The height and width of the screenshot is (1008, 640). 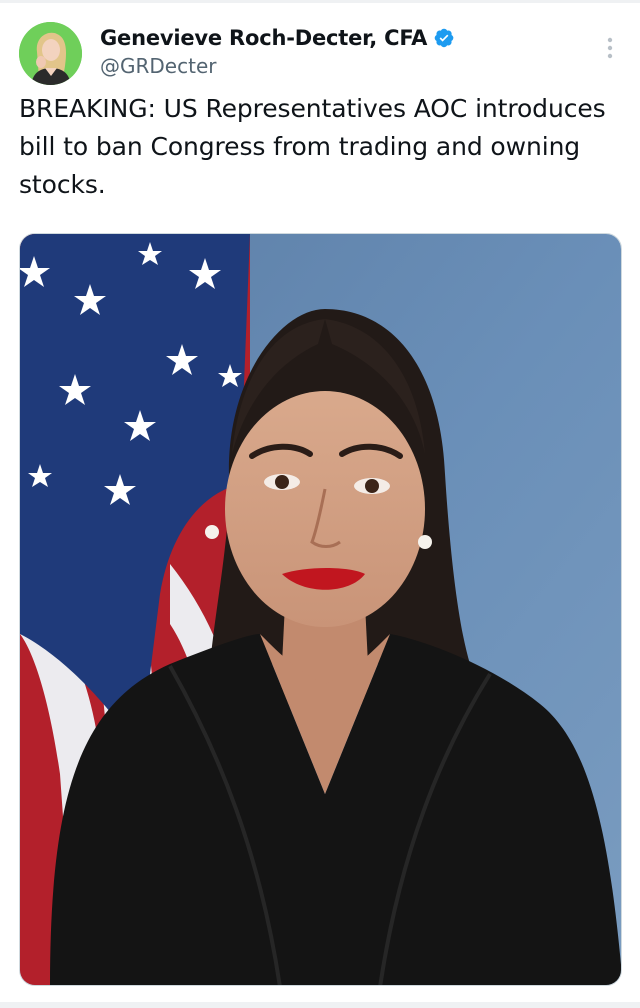 I want to click on author-display-name: Genevieve Roch-Decter, CFA, so click(x=263, y=38).